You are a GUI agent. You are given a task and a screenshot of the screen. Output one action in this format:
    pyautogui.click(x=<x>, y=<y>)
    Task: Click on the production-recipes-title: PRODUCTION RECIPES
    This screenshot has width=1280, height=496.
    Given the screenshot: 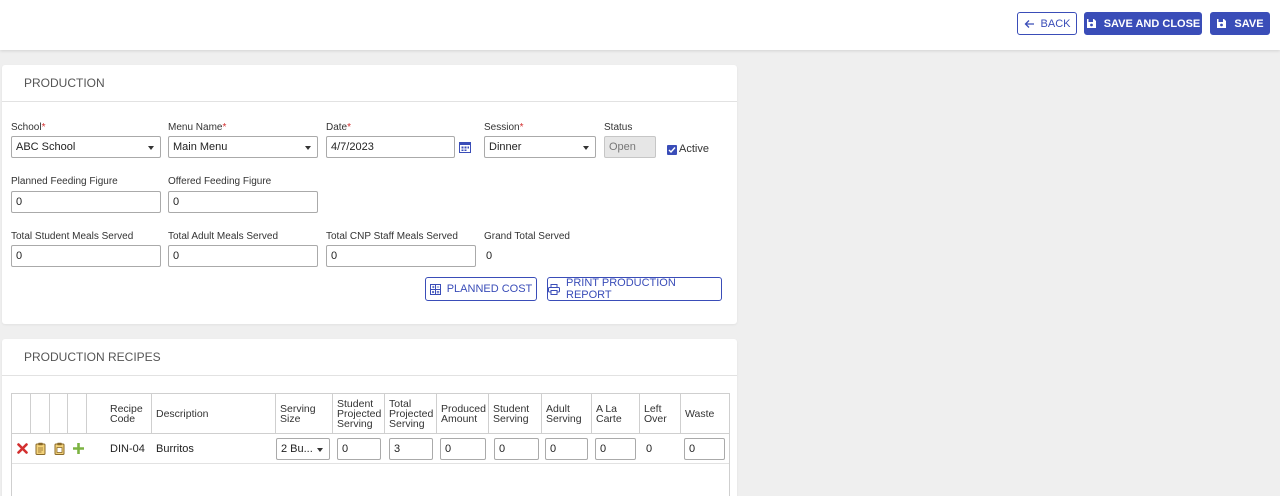 What is the action you would take?
    pyautogui.click(x=369, y=357)
    